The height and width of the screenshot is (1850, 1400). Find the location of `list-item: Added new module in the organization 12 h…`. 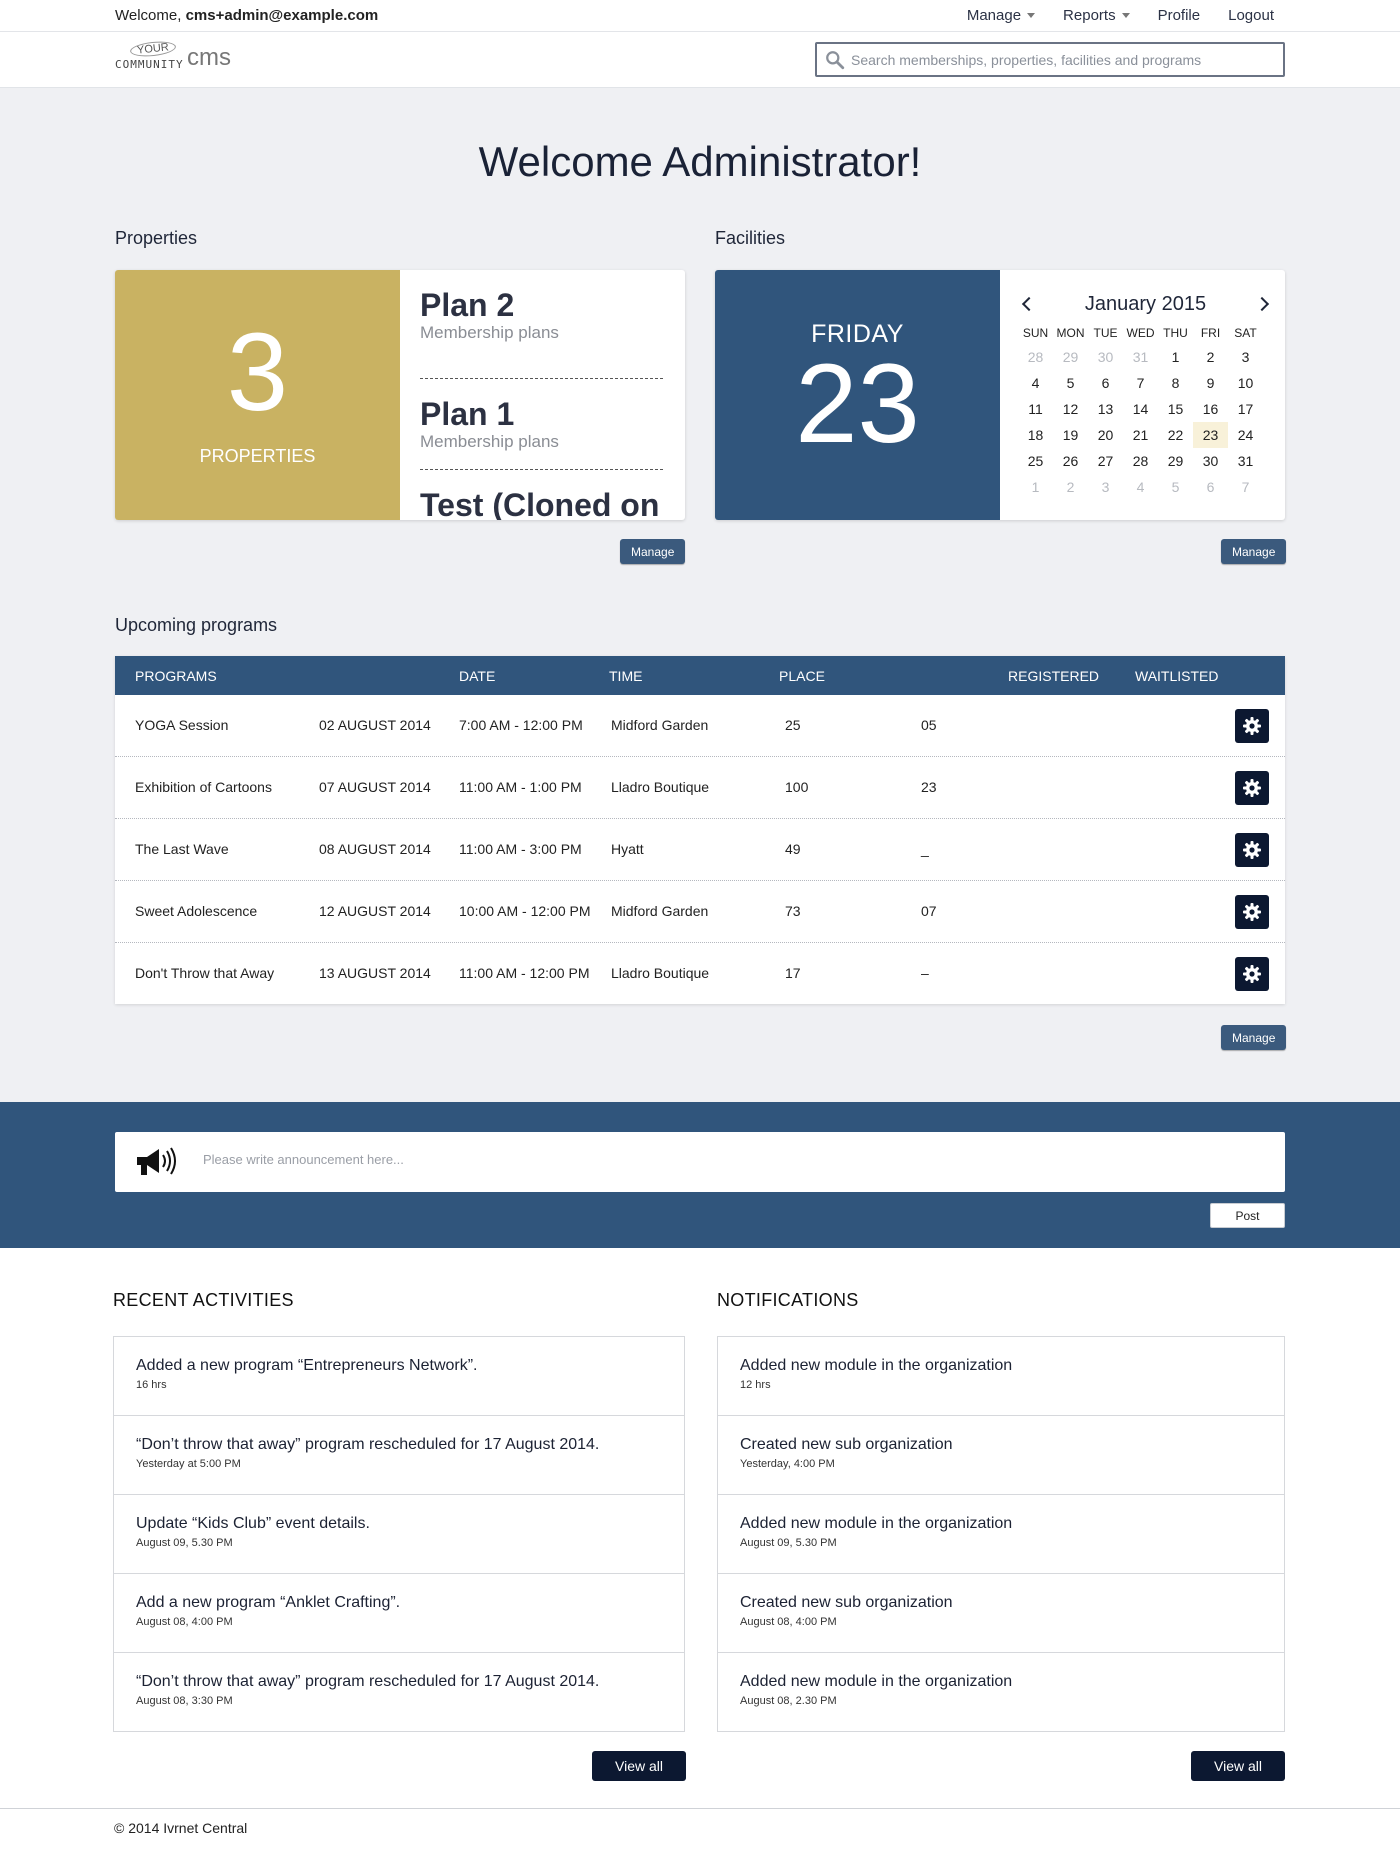

list-item: Added new module in the organization 12 h… is located at coordinates (1001, 1376).